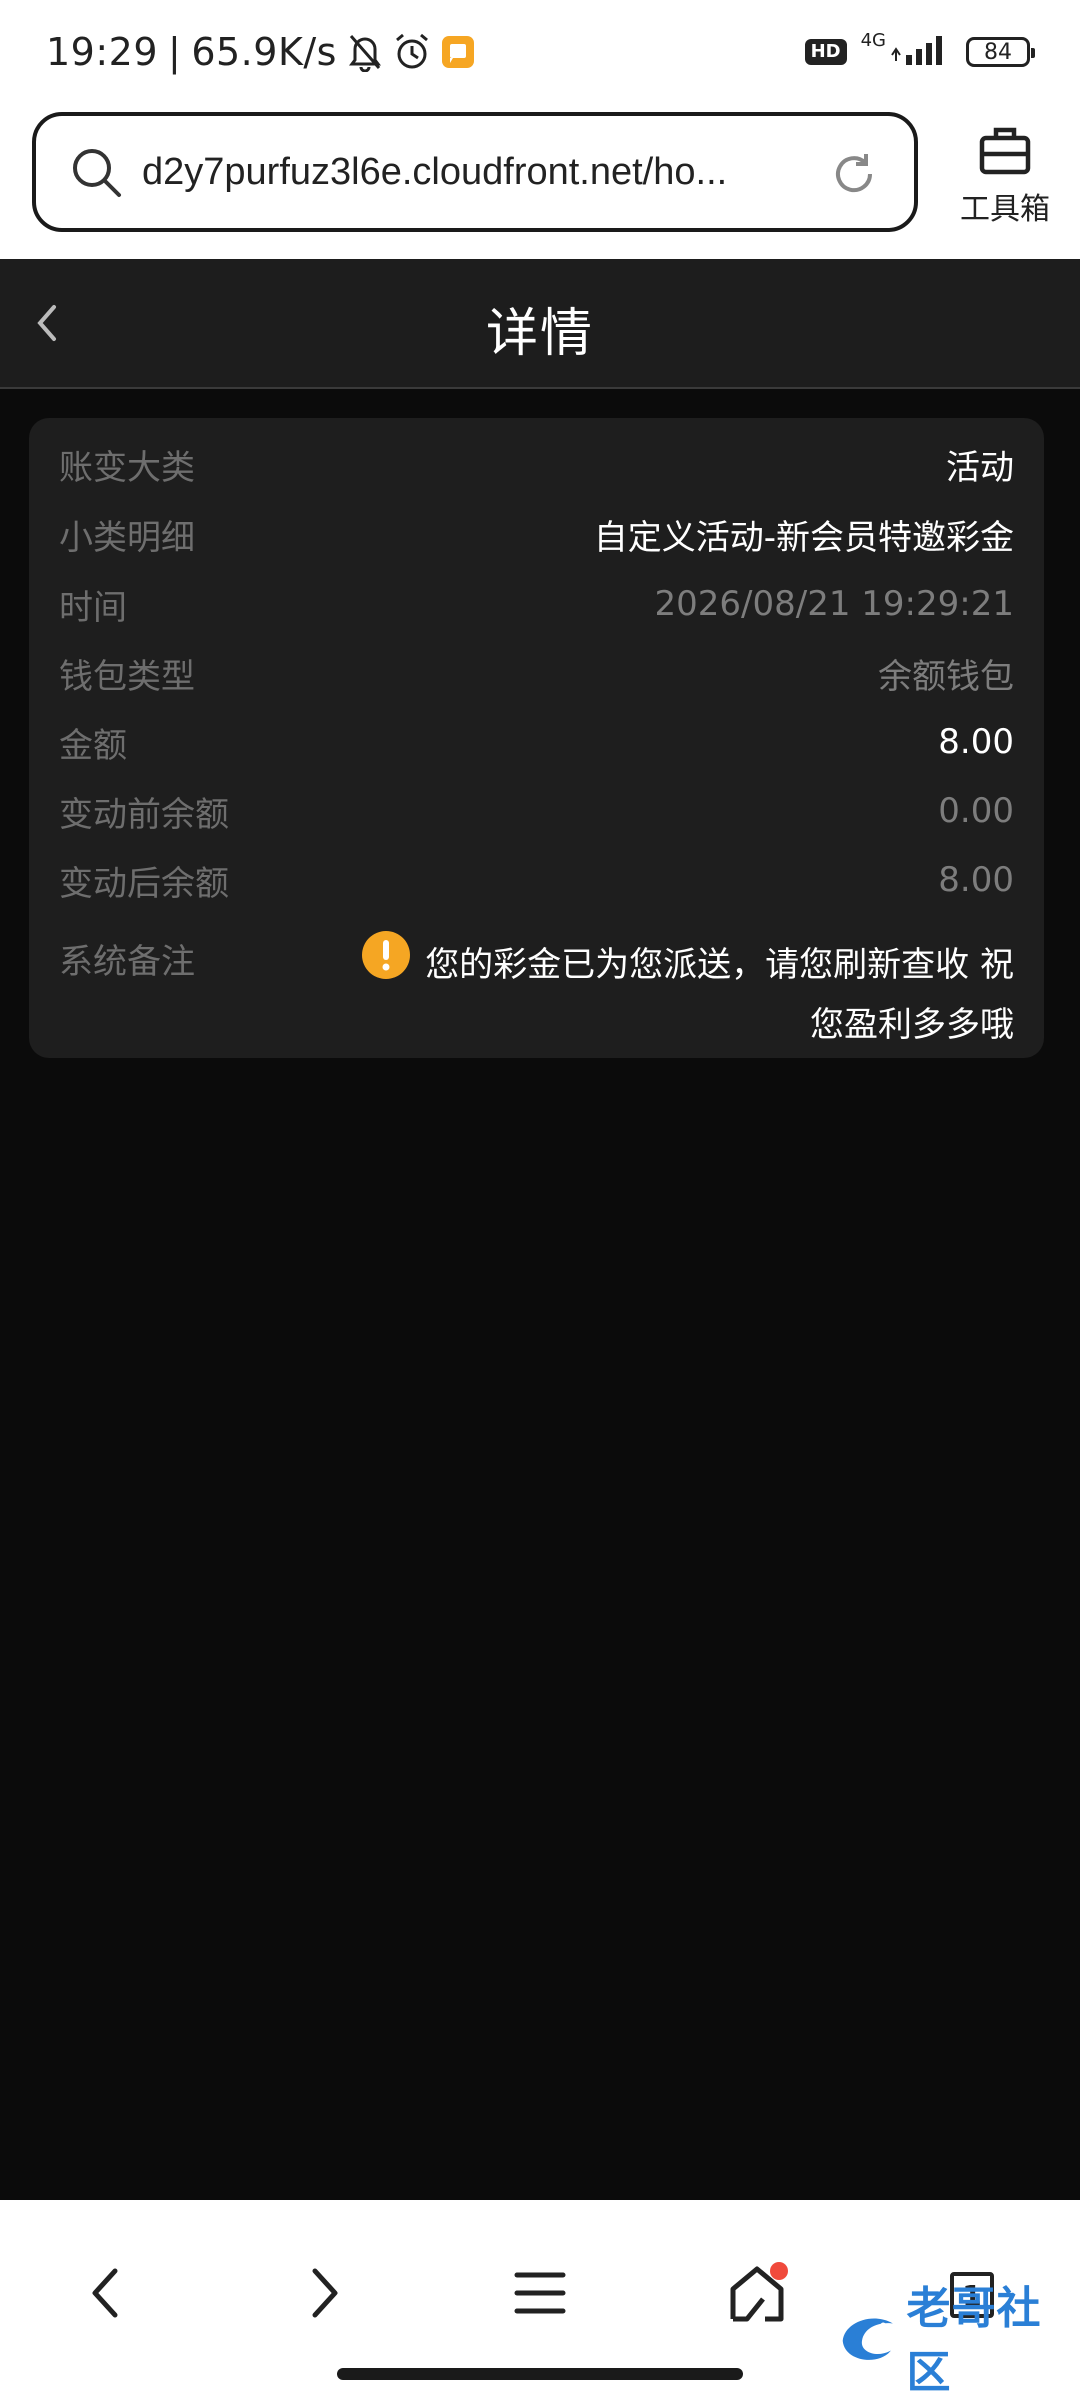 This screenshot has height=2400, width=1080. Describe the element at coordinates (144, 814) in the screenshot. I see `detail-key: 变动前余额` at that location.